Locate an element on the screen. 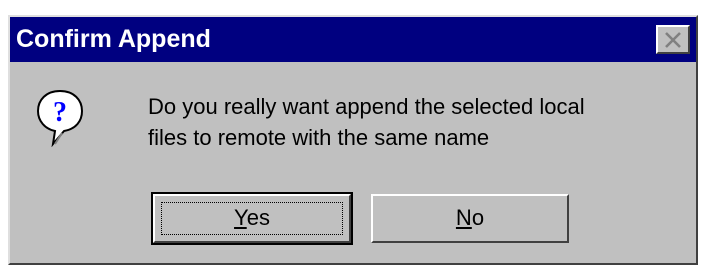  no-button-label: No is located at coordinates (470, 218).